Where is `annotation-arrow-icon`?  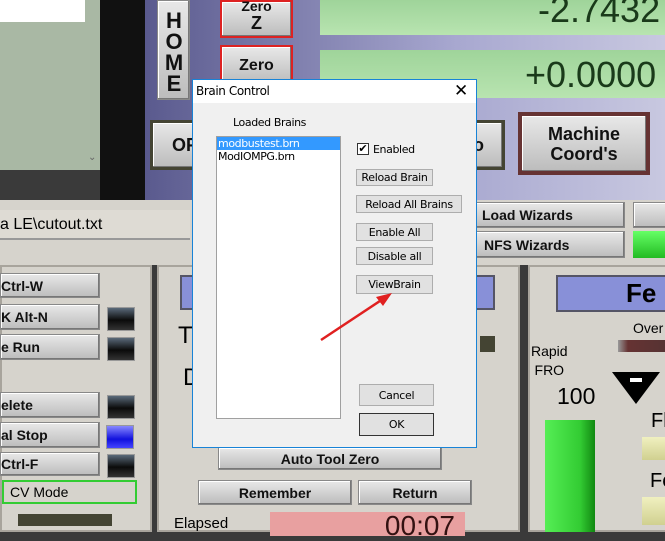 annotation-arrow-icon is located at coordinates (356, 317).